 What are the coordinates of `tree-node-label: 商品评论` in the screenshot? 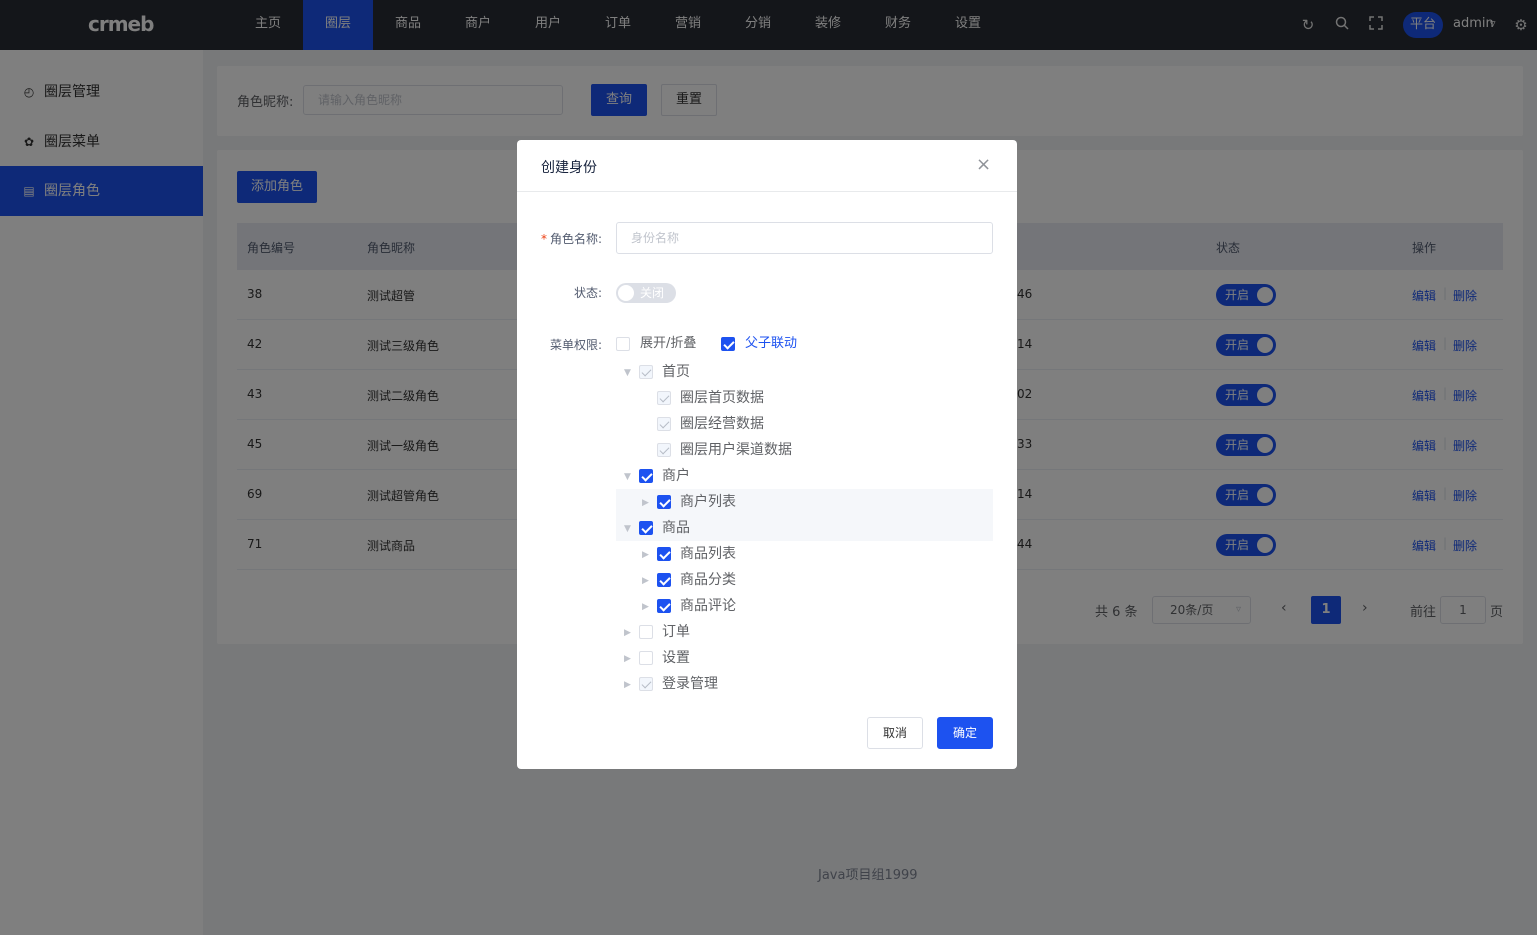 It's located at (708, 606).